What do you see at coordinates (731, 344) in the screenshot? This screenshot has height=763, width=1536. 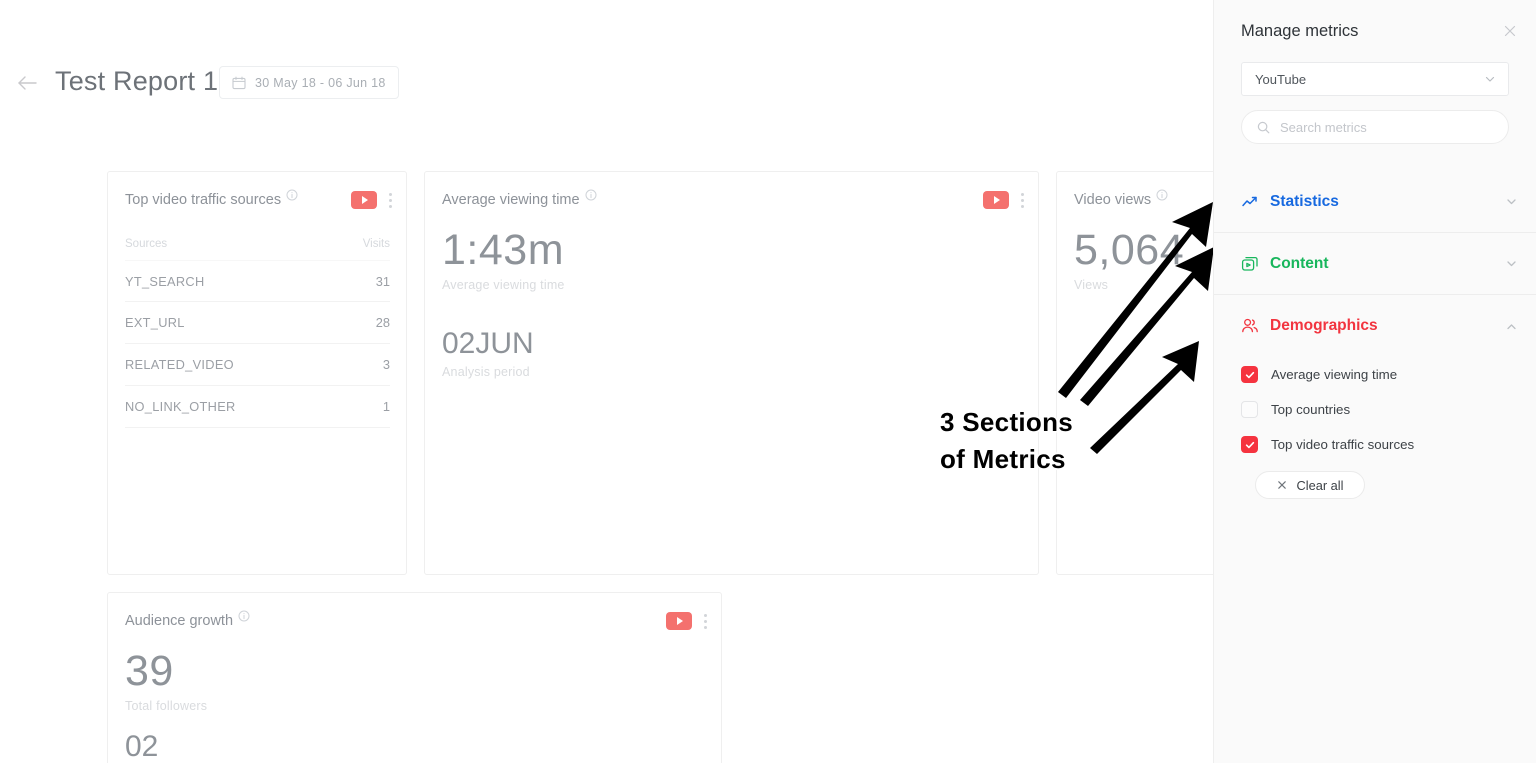 I see `analysis-period-value: 02JUN` at bounding box center [731, 344].